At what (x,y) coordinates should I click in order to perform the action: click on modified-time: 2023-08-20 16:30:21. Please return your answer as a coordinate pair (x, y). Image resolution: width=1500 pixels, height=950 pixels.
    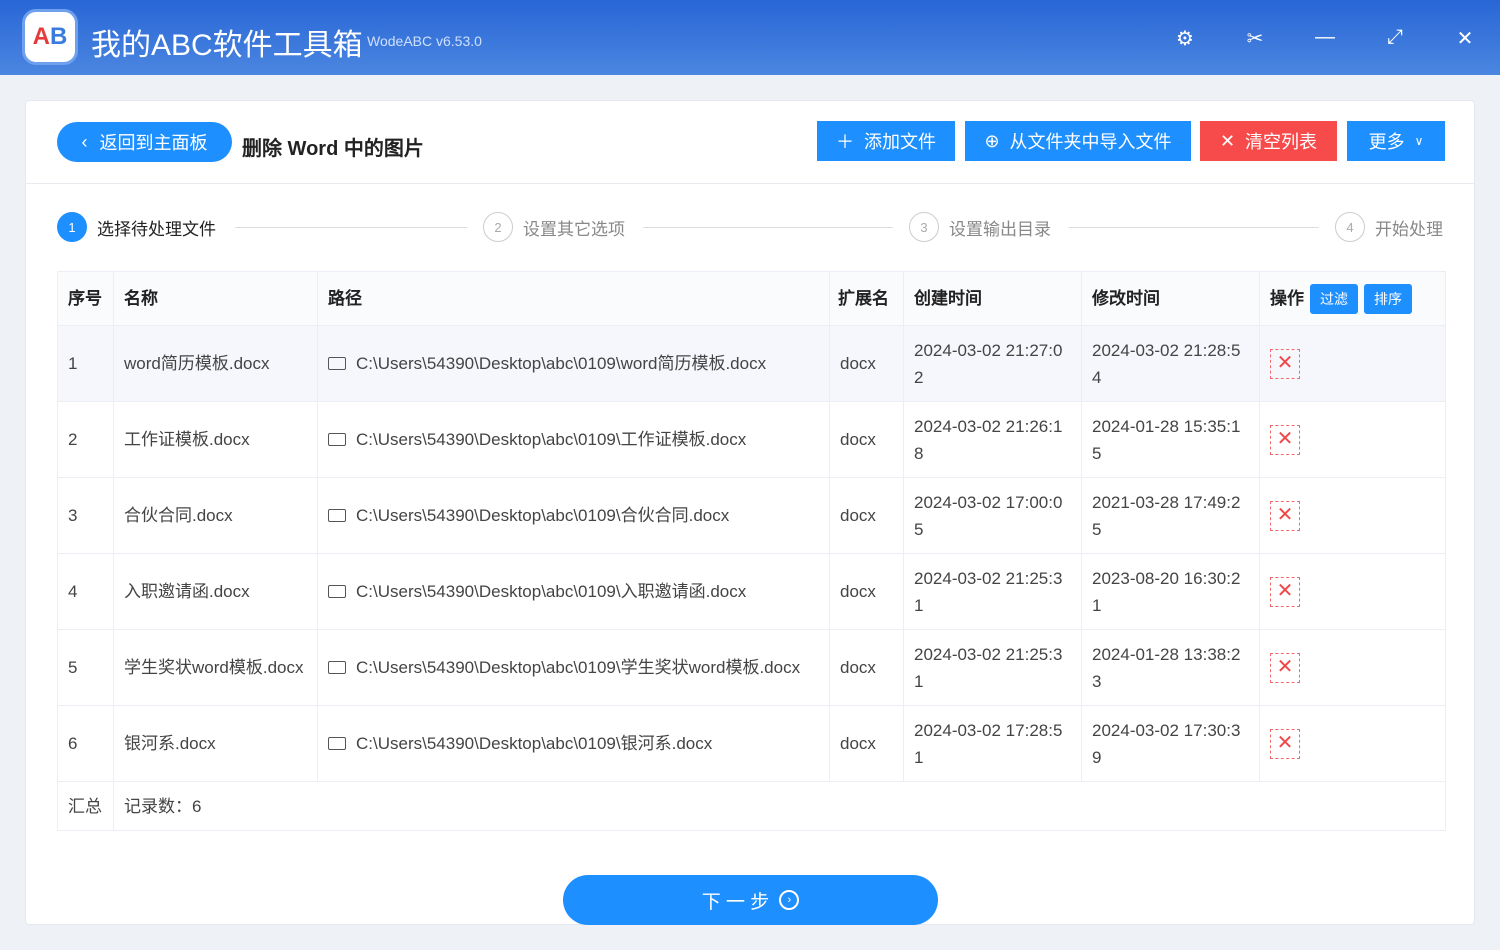
    Looking at the image, I should click on (1170, 591).